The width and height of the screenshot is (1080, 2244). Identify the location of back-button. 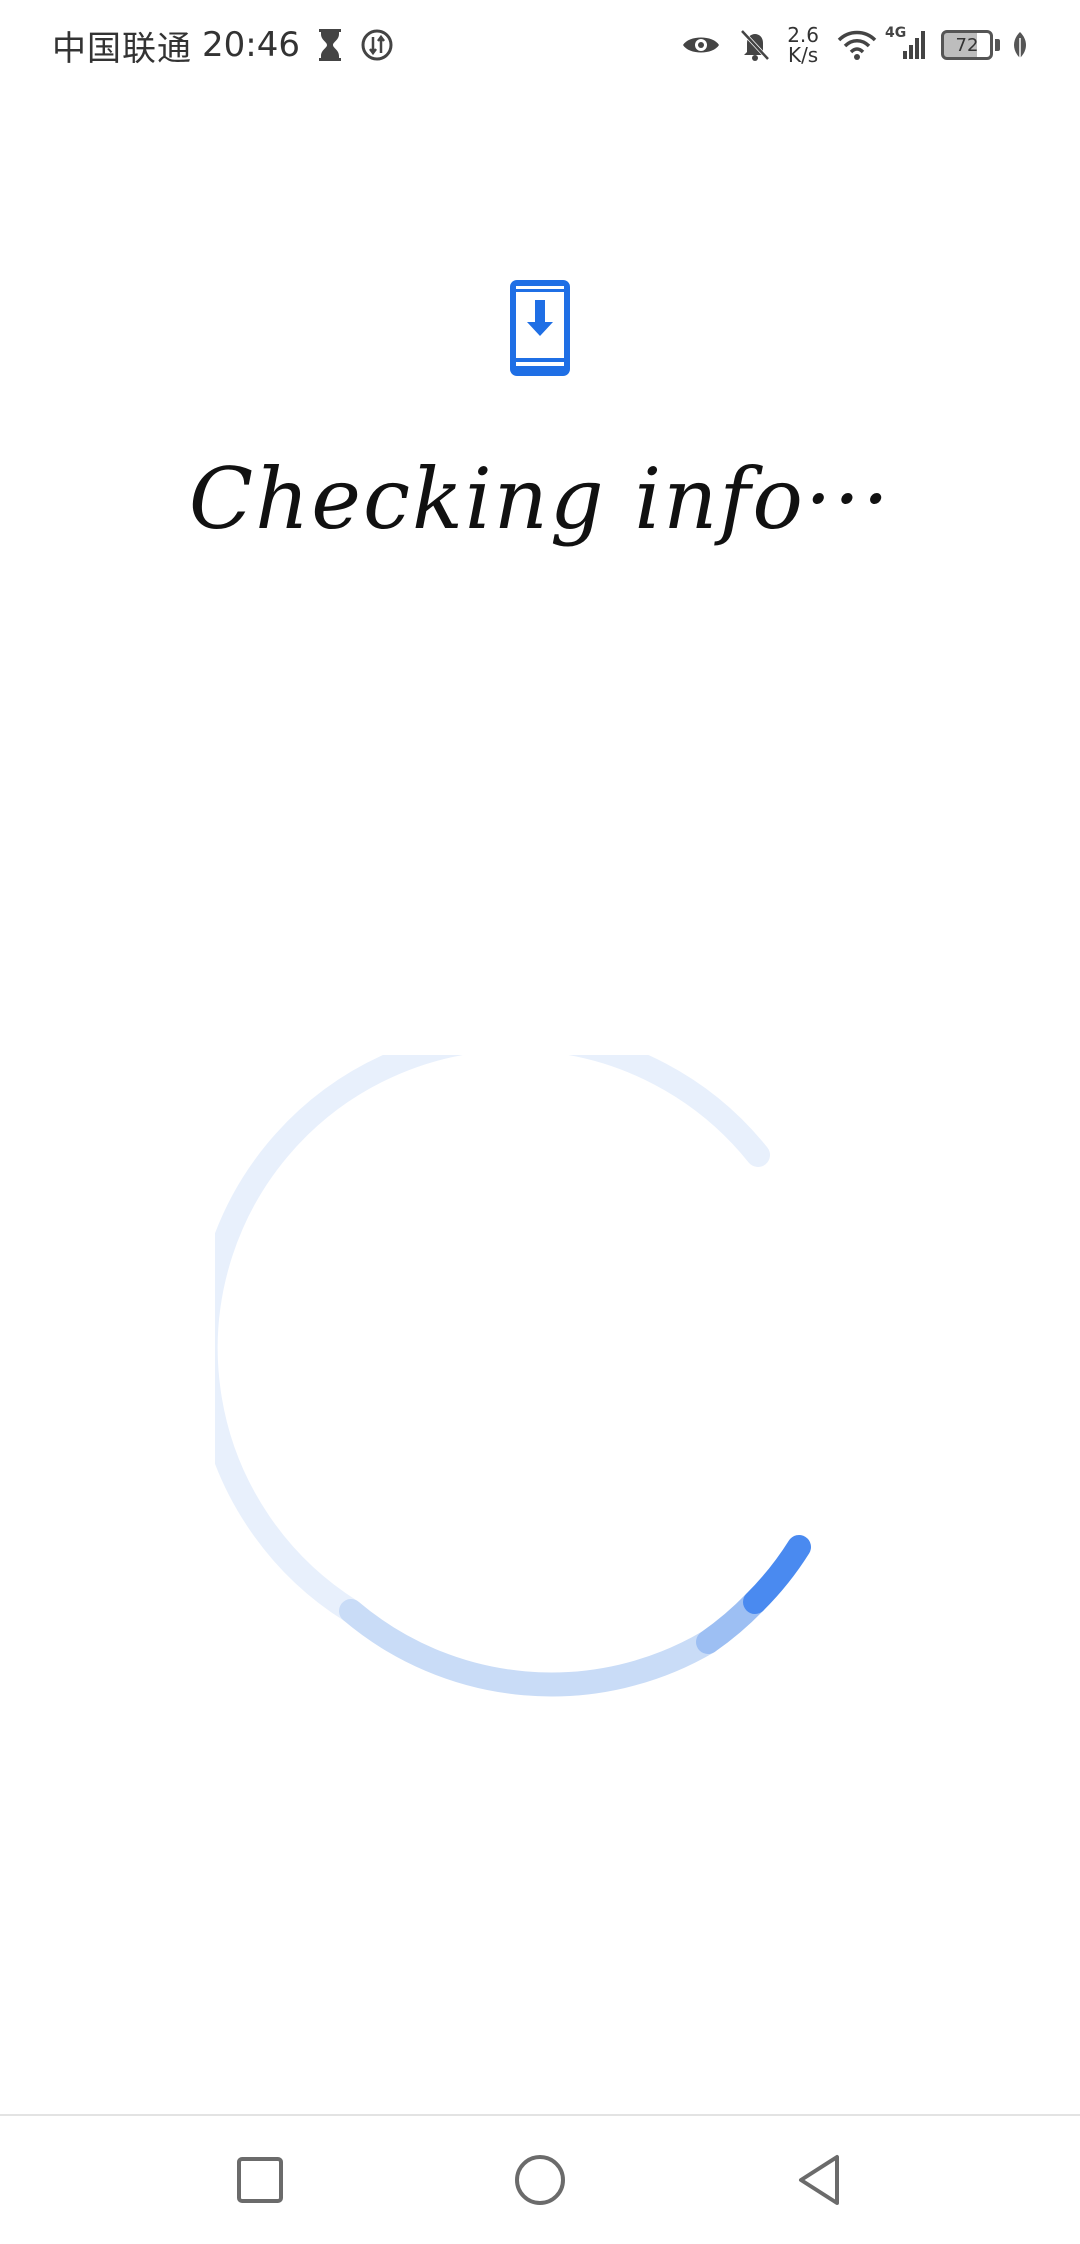
(820, 2180).